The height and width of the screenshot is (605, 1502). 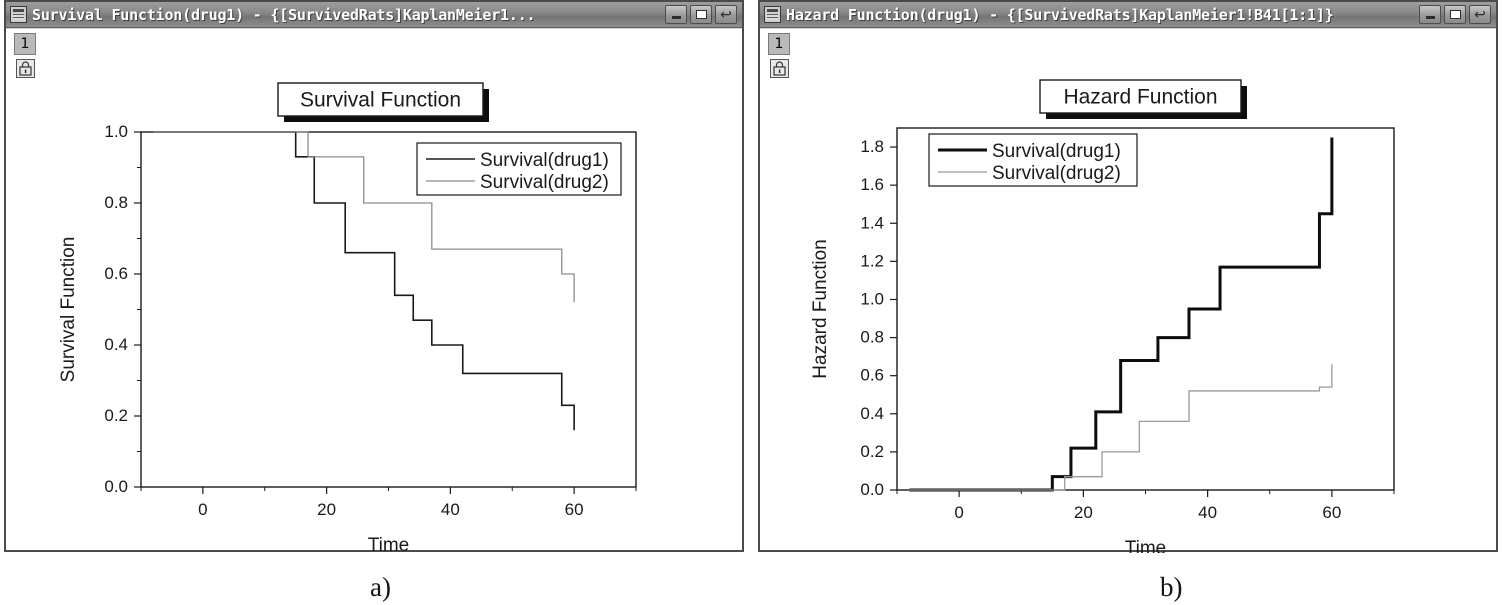 I want to click on svg-text: 1.6, so click(x=872, y=184).